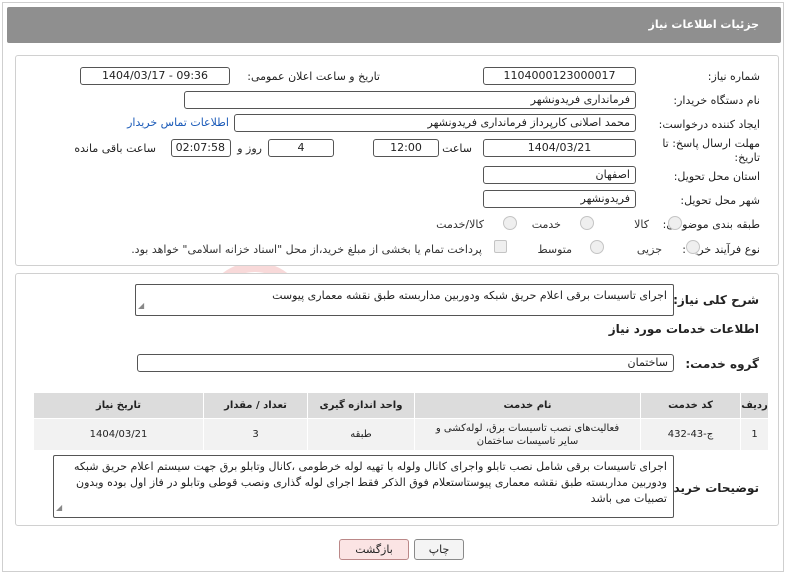 The height and width of the screenshot is (574, 788). I want to click on service-group-label: گروه خدمت:, so click(722, 364).